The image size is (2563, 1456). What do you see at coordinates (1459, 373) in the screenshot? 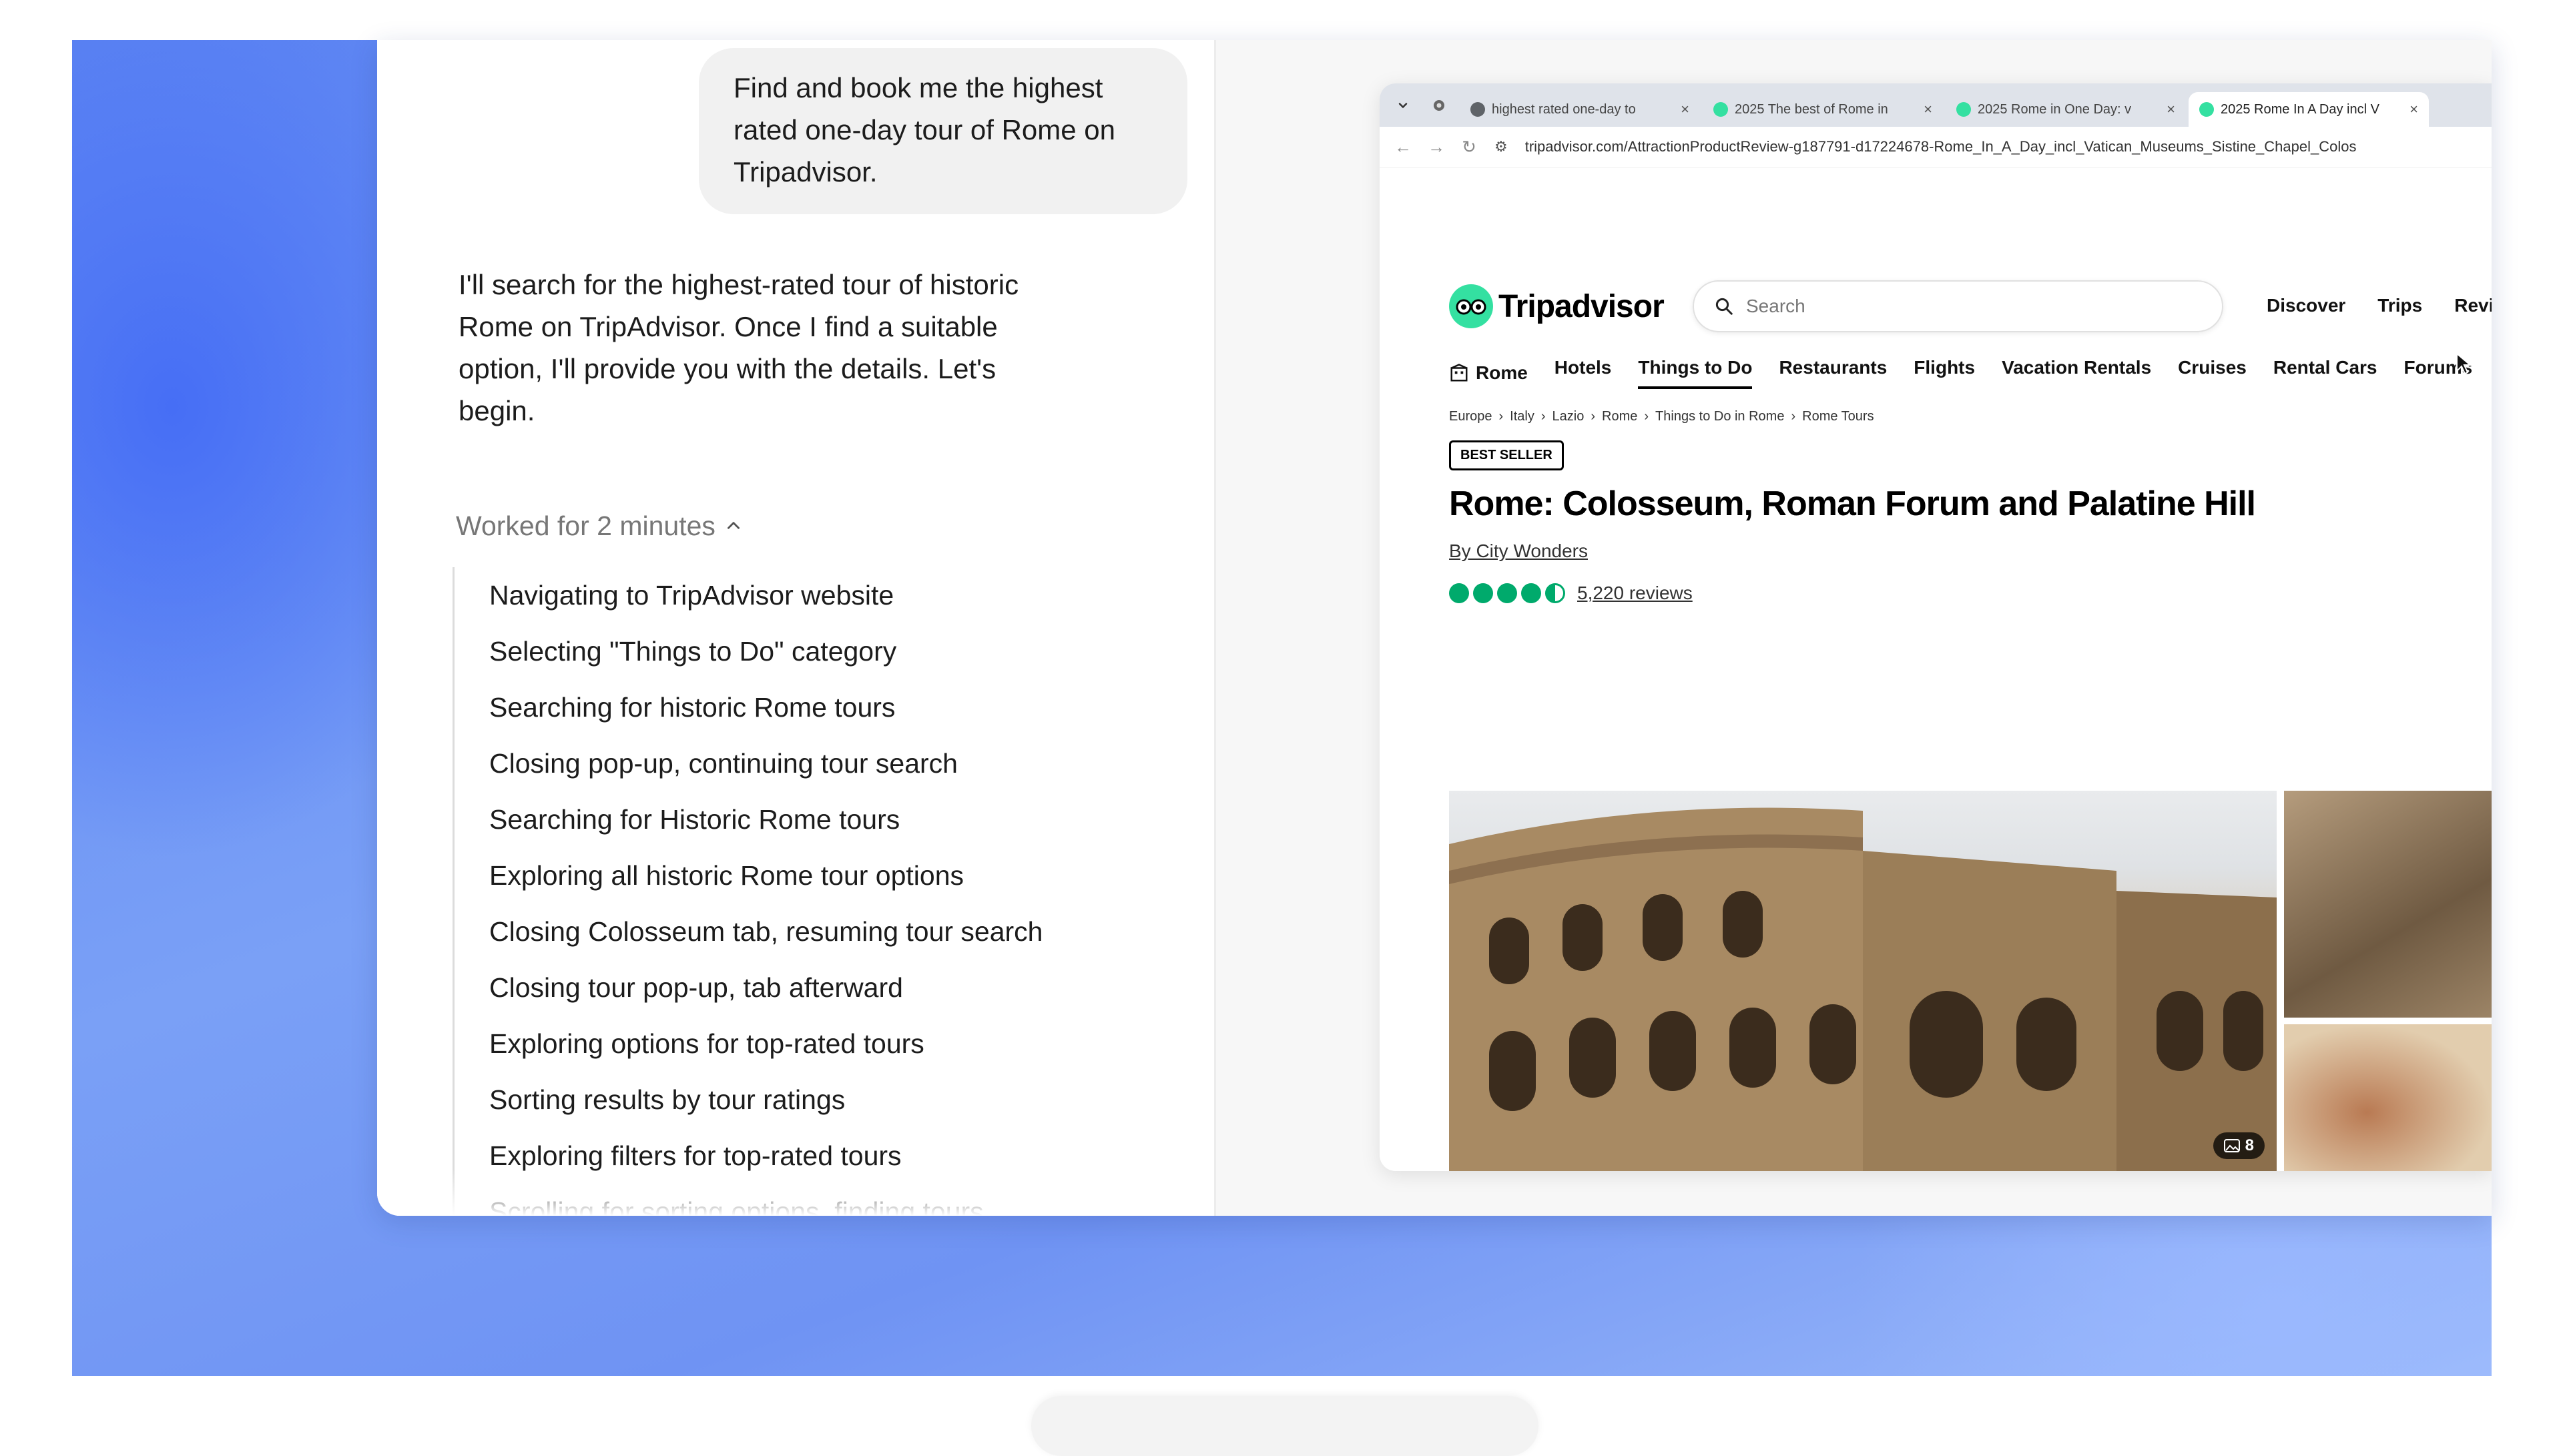
I see `building-icon` at bounding box center [1459, 373].